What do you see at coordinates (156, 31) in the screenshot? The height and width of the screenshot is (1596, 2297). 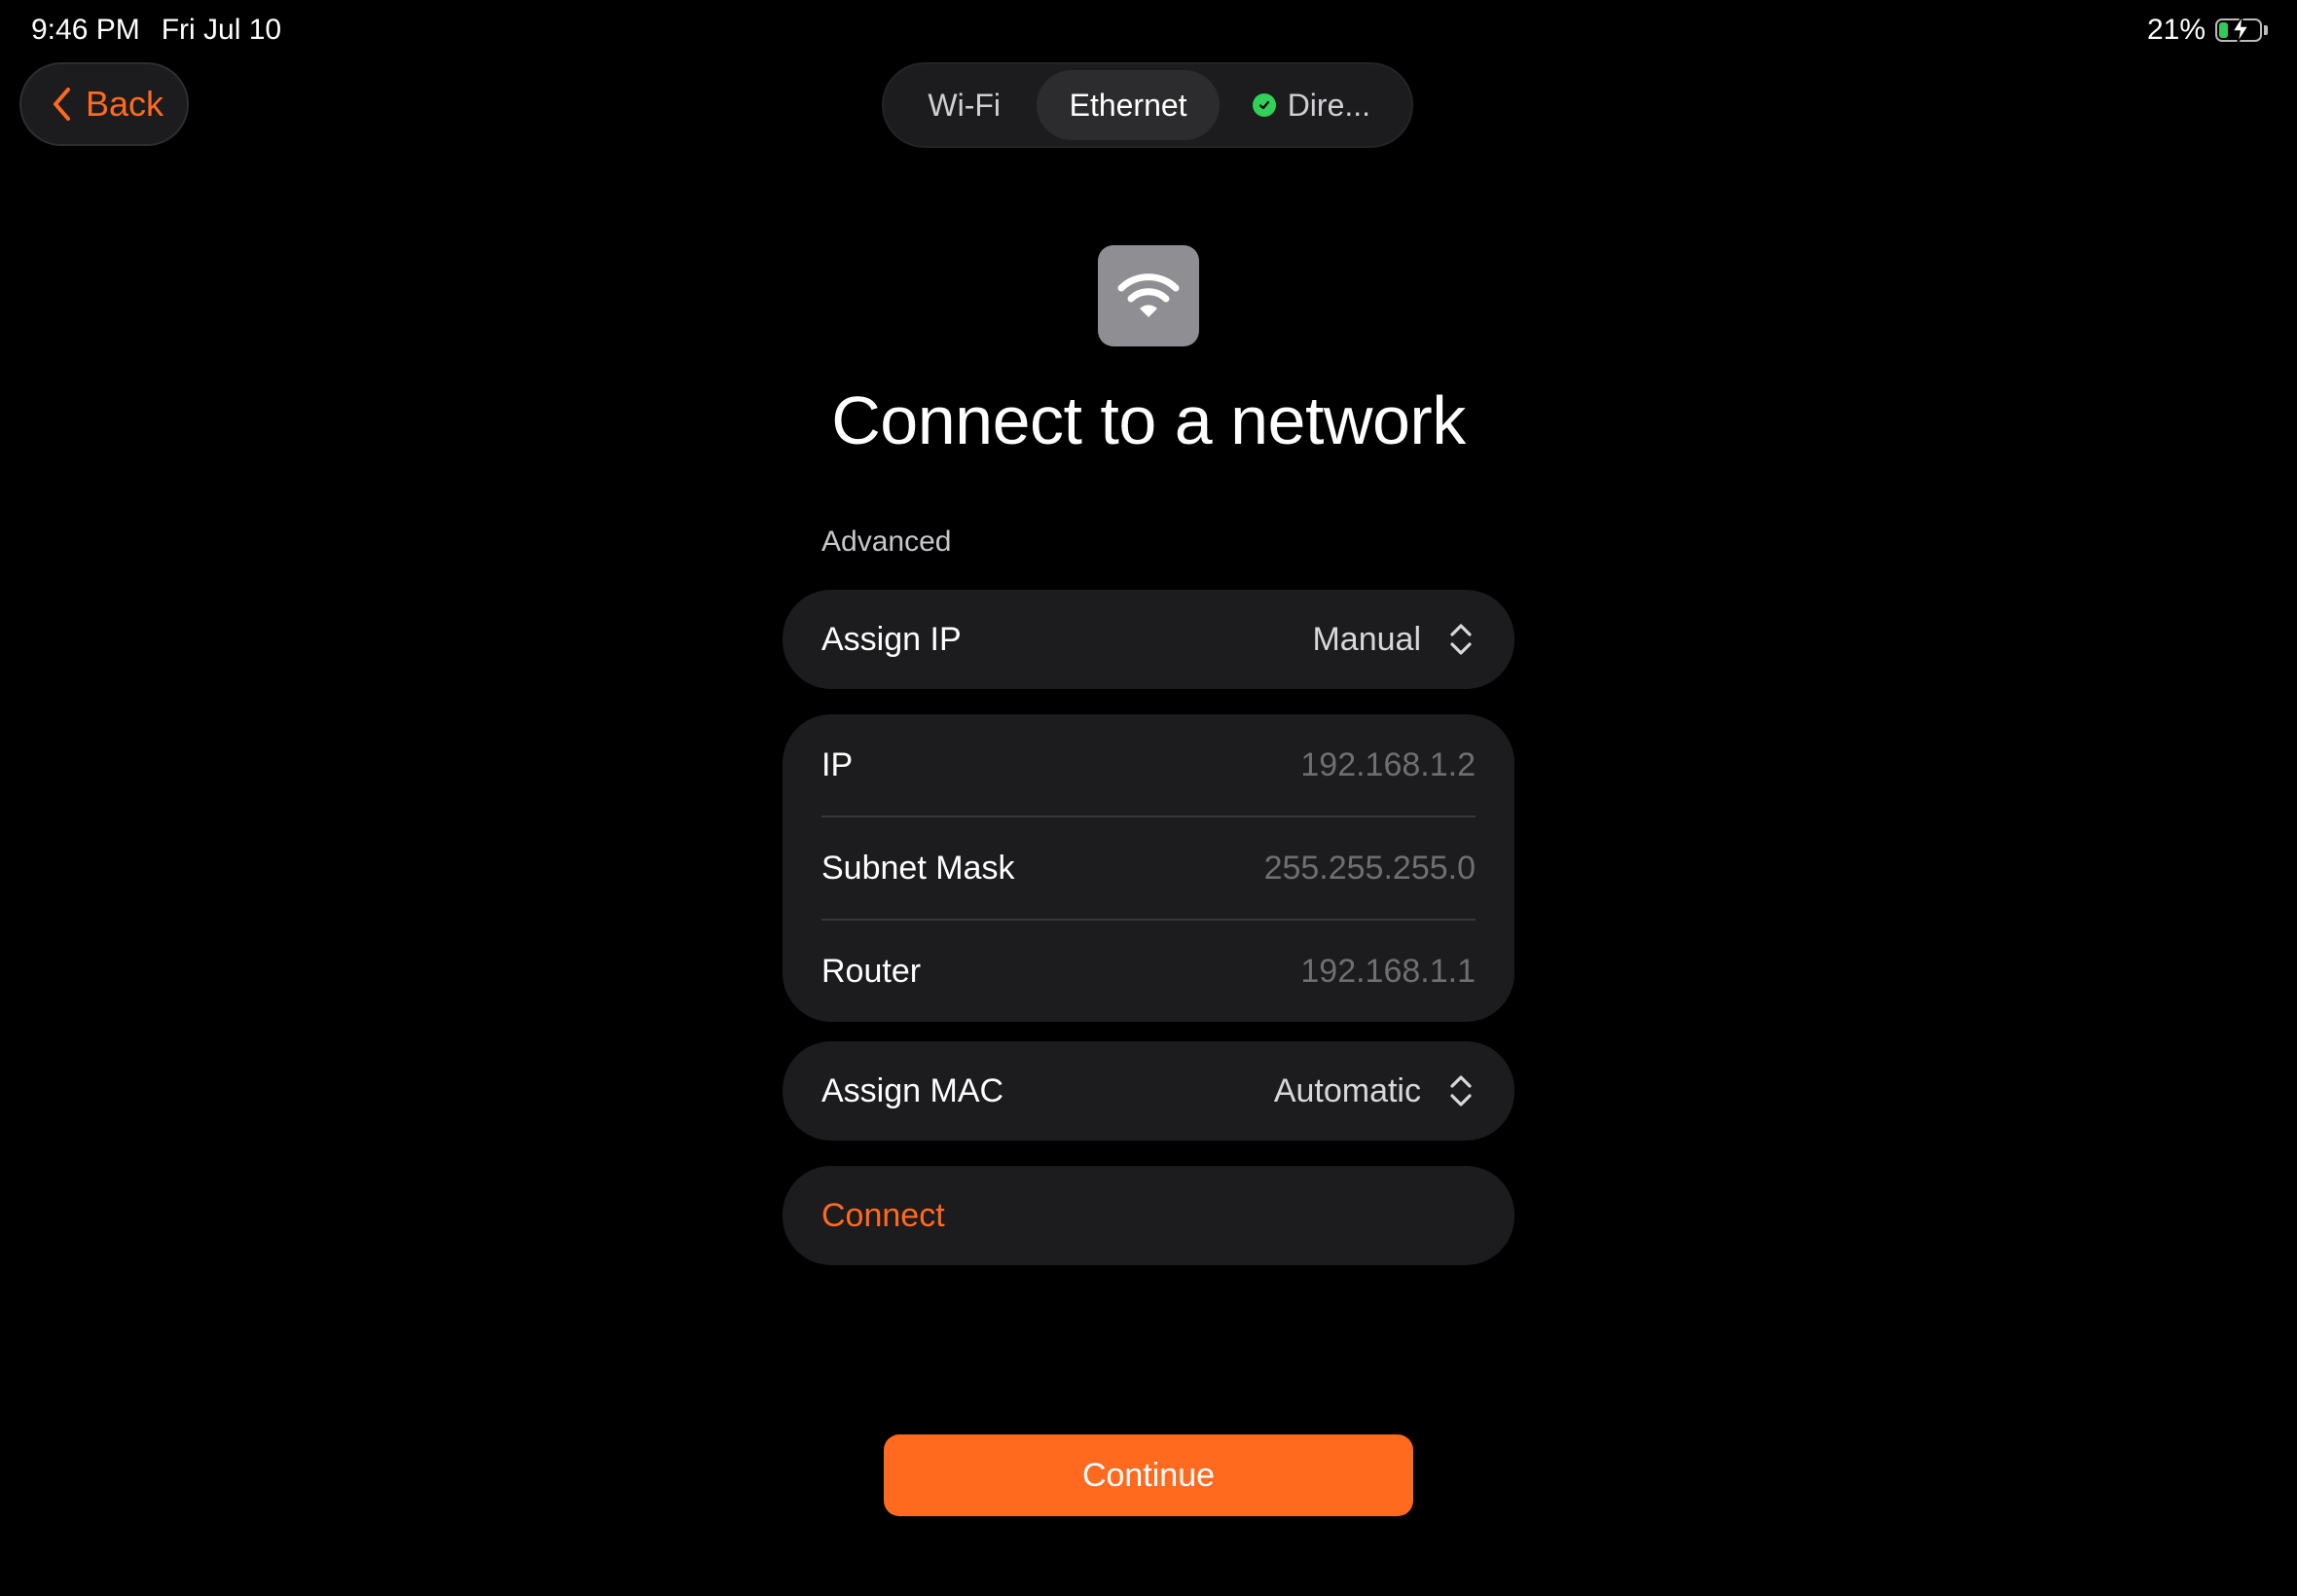 I see `status-bar-left: 9:46 PM Fri Jul 10` at bounding box center [156, 31].